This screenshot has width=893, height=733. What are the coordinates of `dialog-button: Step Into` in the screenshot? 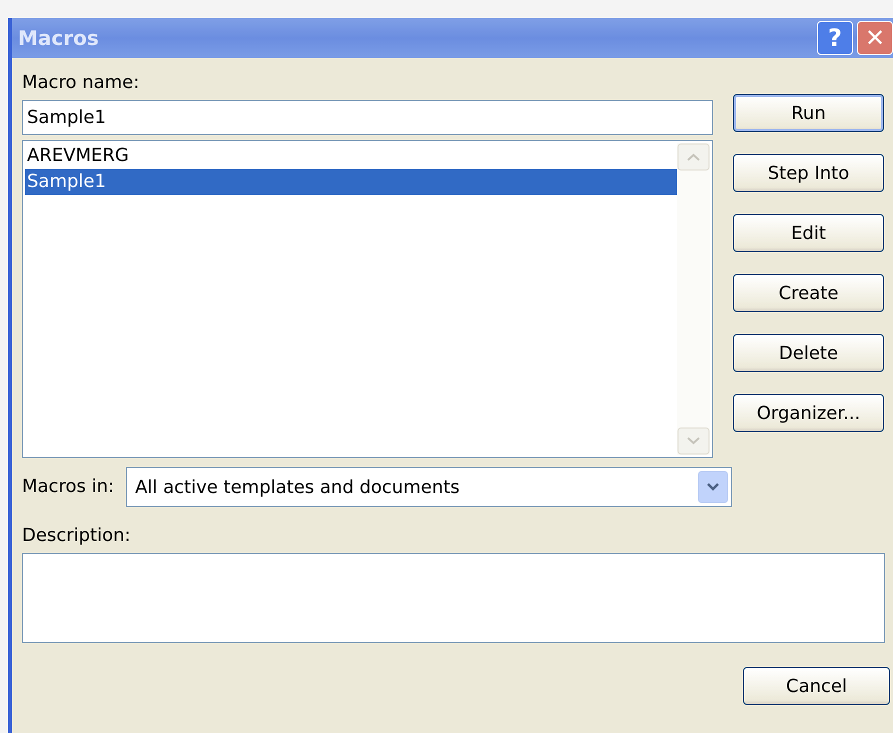 It's located at (808, 173).